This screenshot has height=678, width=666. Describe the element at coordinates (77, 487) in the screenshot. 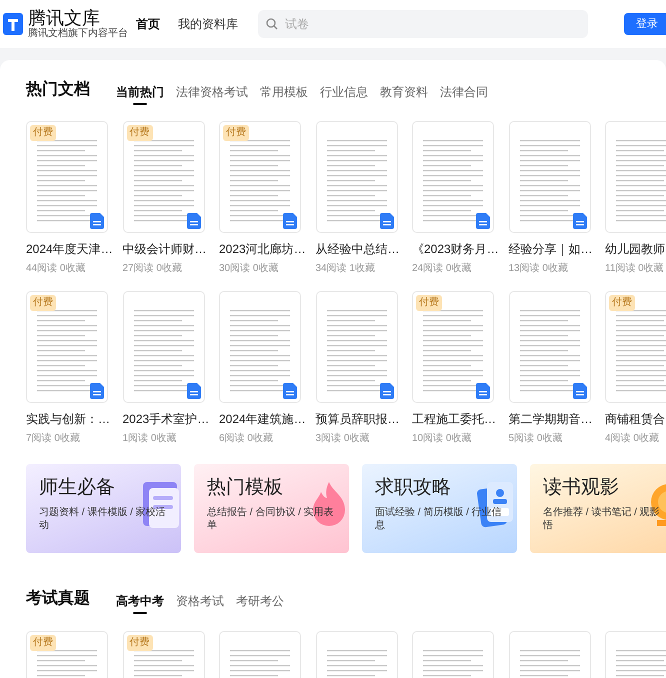

I see `banner-title: 师生必备` at that location.